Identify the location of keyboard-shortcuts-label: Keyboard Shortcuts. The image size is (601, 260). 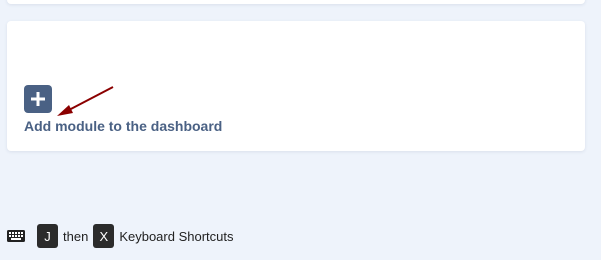
(176, 236).